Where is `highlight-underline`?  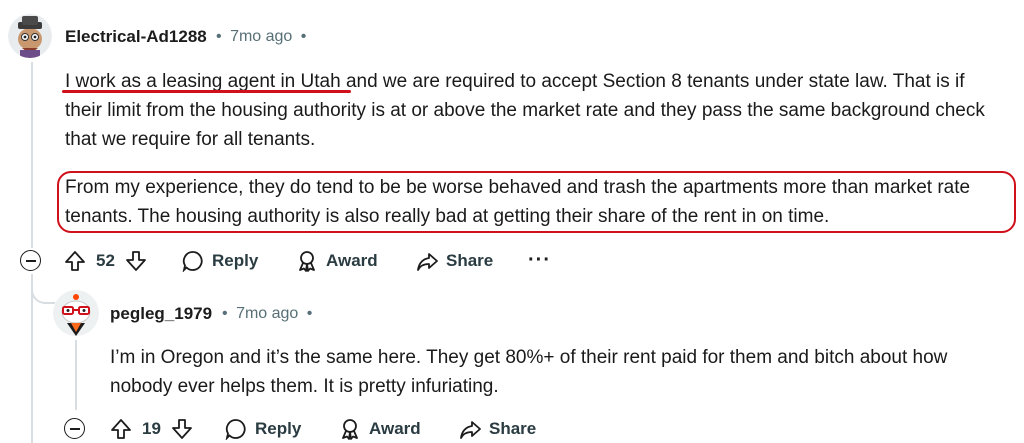
highlight-underline is located at coordinates (206, 91).